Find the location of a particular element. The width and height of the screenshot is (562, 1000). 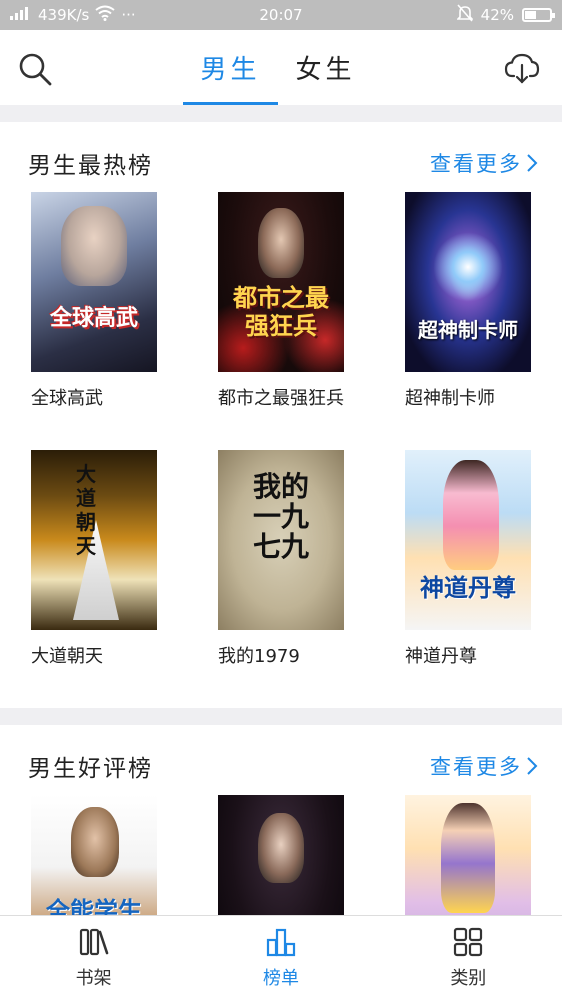

book-cover: 神道丹尊 is located at coordinates (468, 540).